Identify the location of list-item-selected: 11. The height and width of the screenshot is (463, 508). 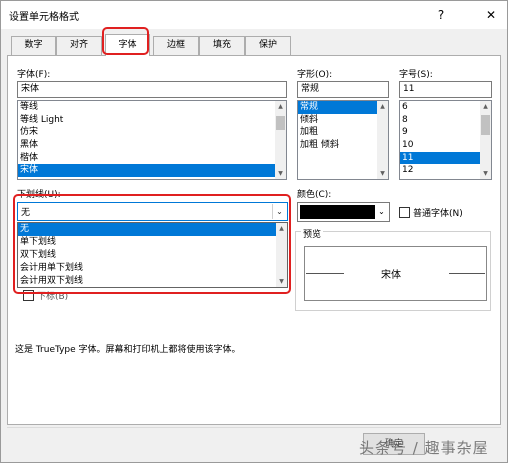
(440, 158).